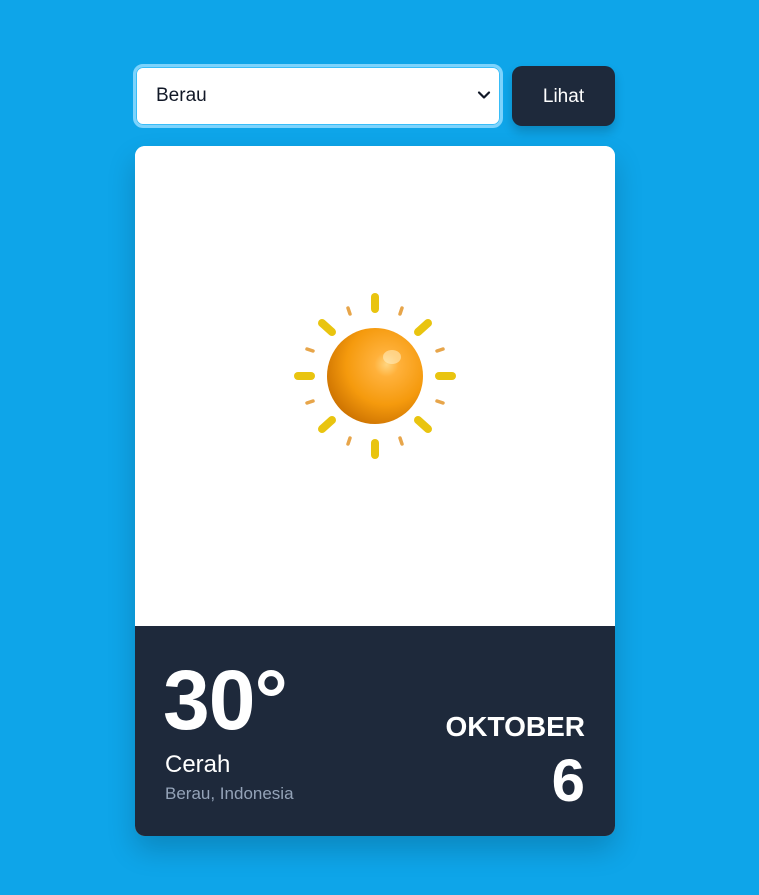  Describe the element at coordinates (568, 780) in the screenshot. I see `date-day: 6` at that location.